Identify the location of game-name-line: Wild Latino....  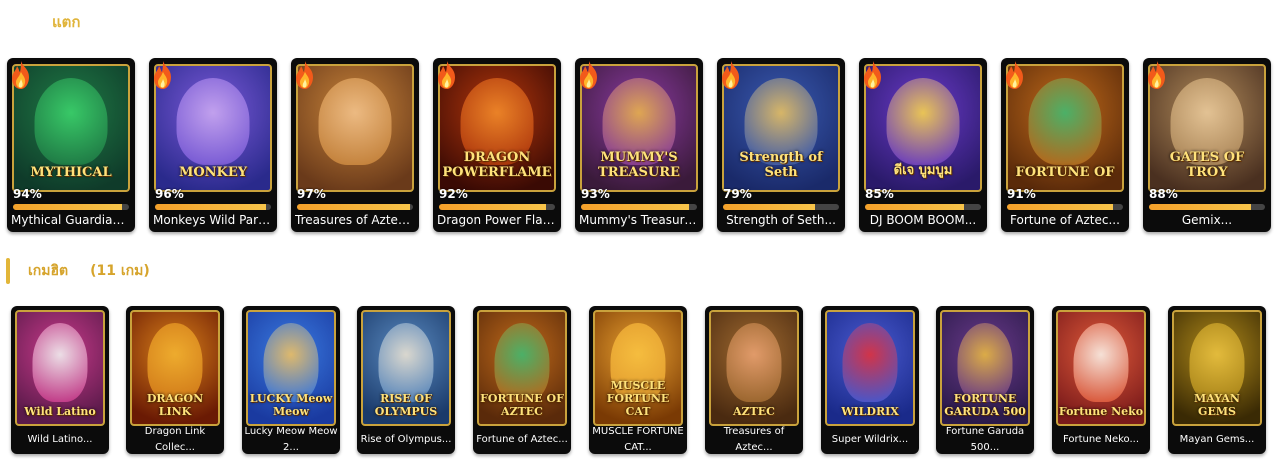
(60, 439).